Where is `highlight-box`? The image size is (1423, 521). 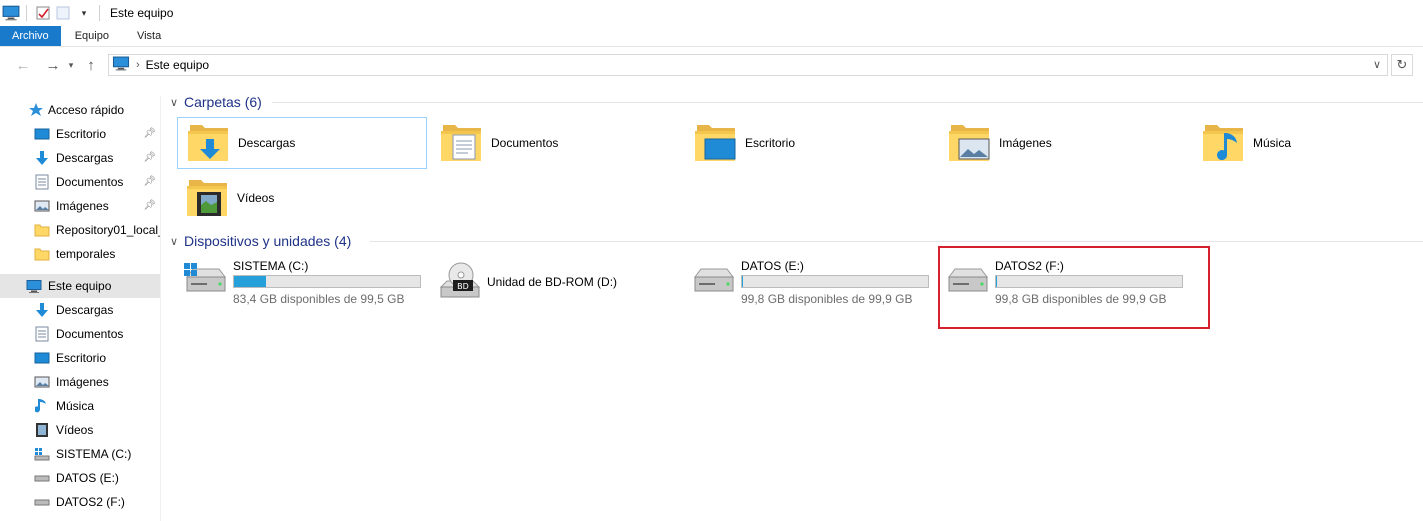 highlight-box is located at coordinates (1074, 287).